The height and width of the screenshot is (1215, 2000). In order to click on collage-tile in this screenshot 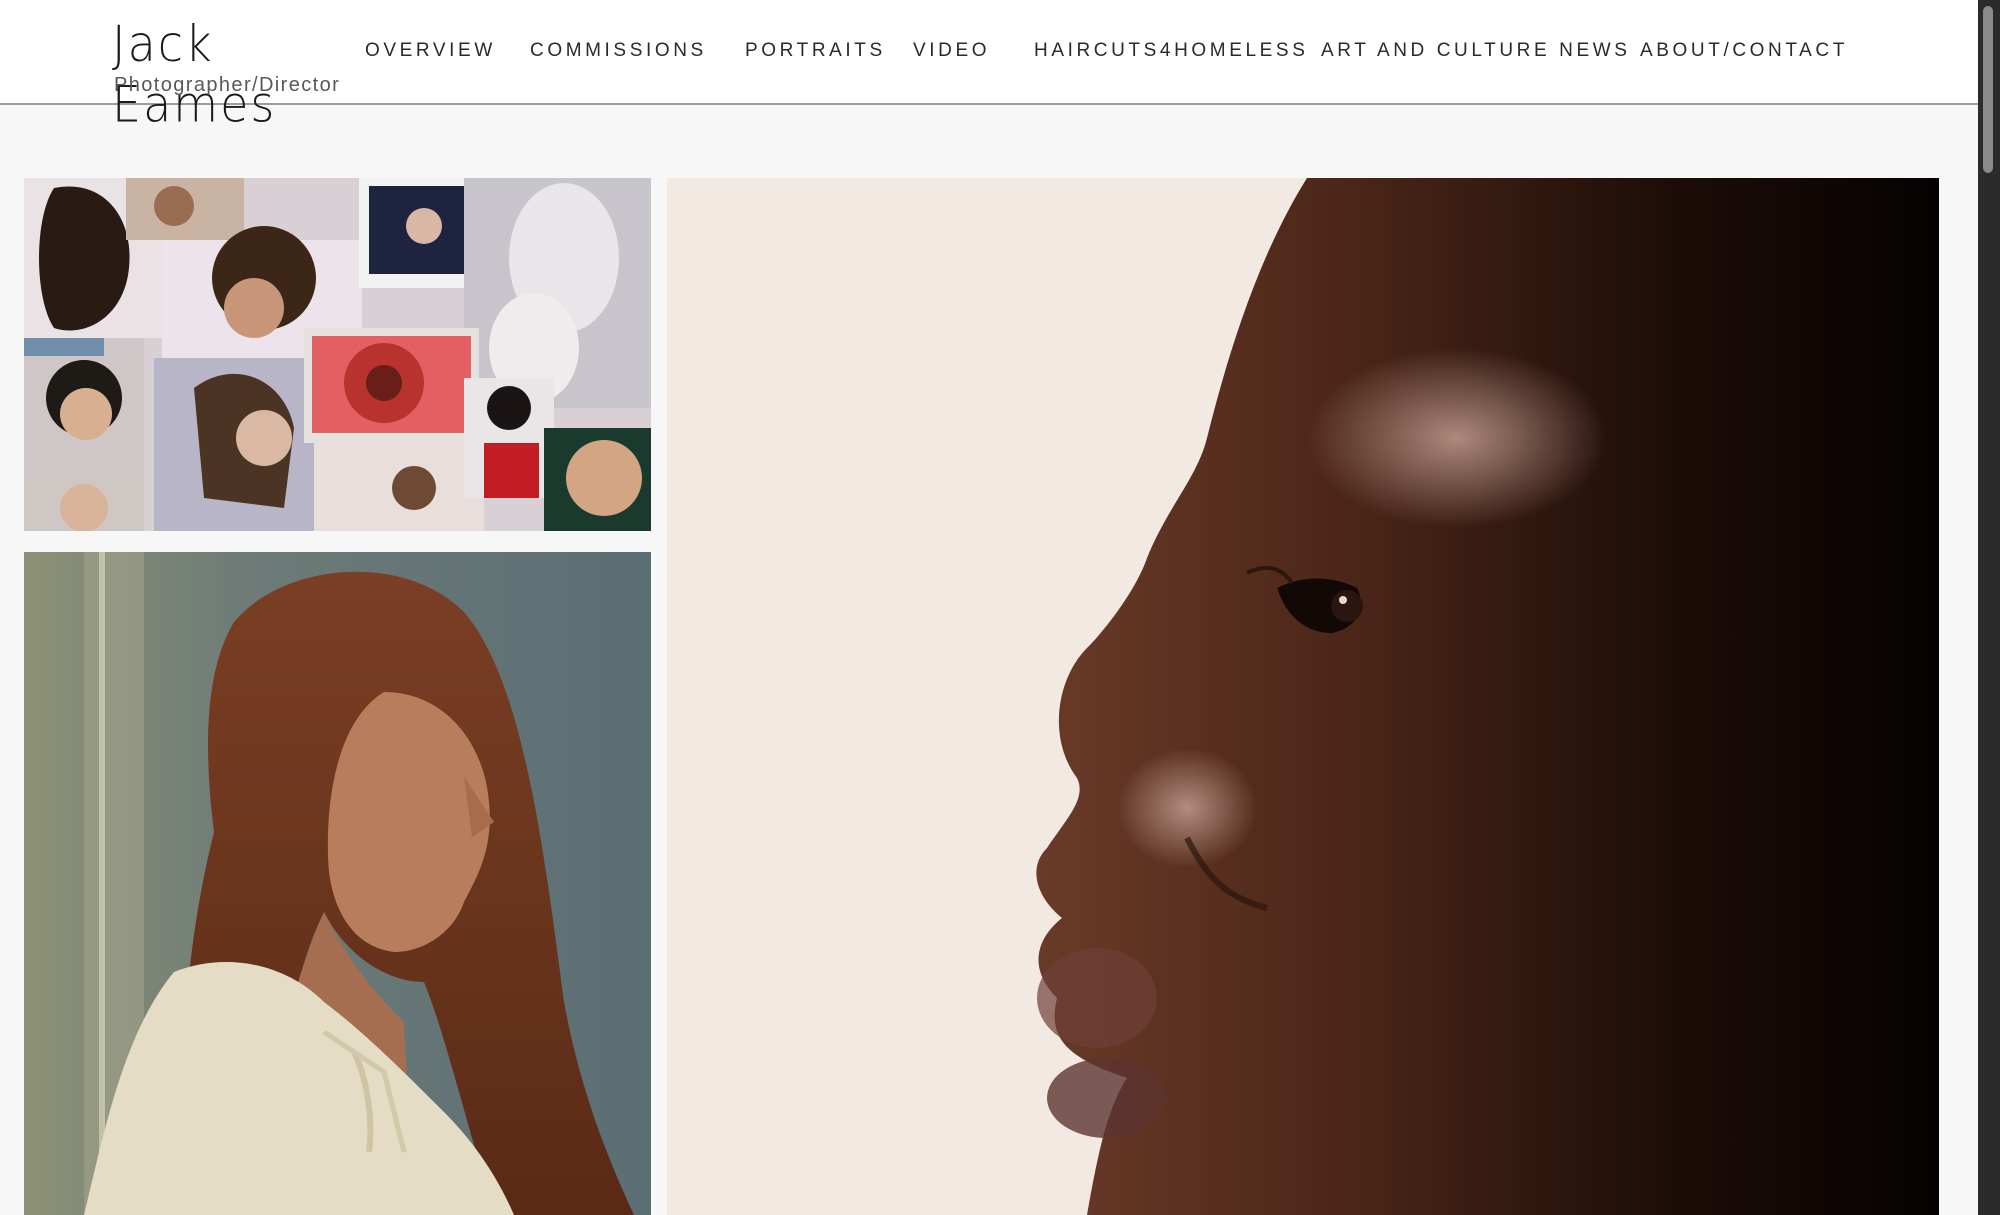, I will do `click(337, 354)`.